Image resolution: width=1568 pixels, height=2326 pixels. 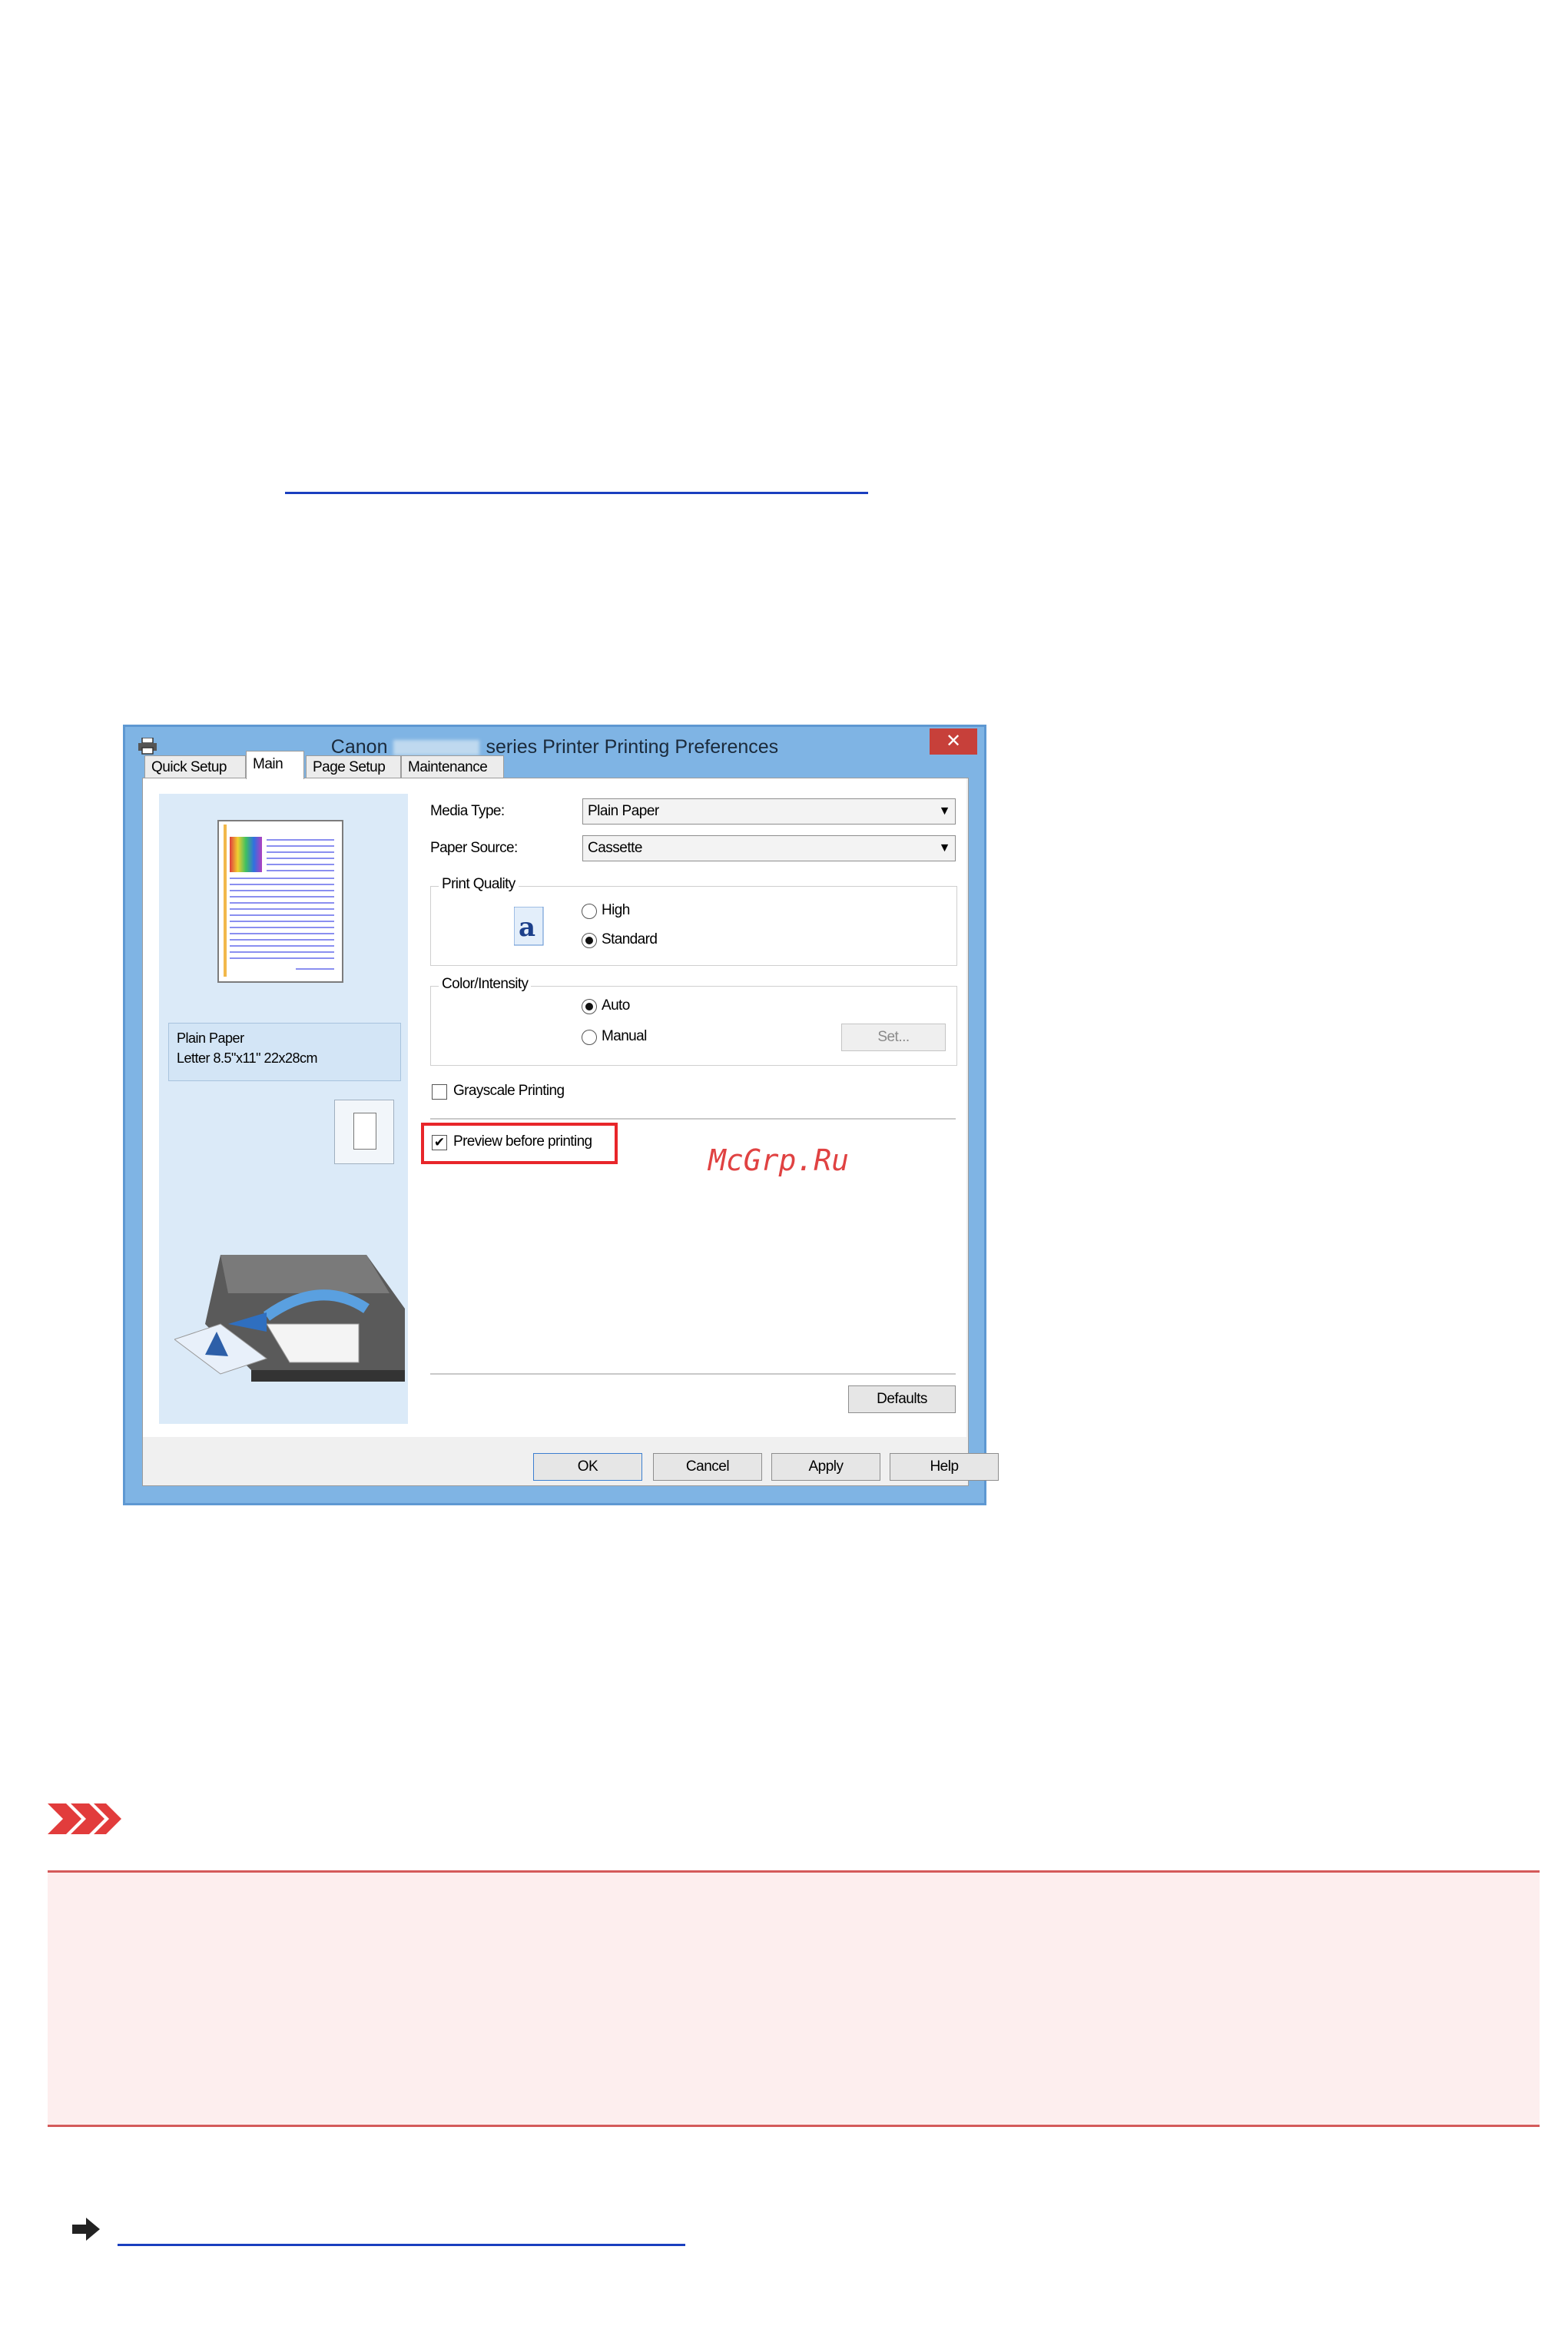 What do you see at coordinates (589, 1037) in the screenshot?
I see `color-manual-radio` at bounding box center [589, 1037].